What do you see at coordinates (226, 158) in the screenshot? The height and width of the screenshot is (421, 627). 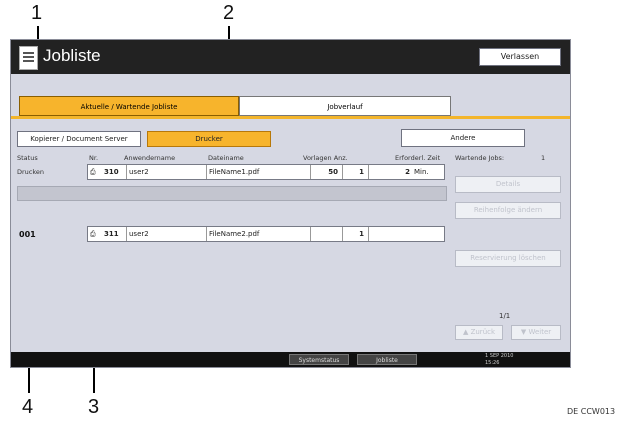 I see `column-file-name: Dateiname` at bounding box center [226, 158].